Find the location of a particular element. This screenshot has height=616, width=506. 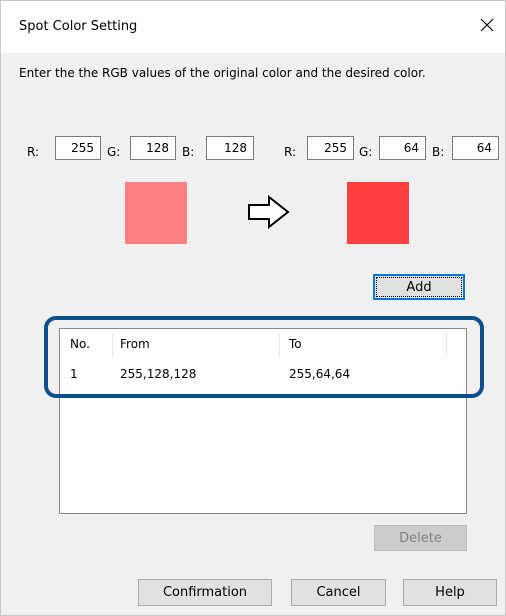

original-b-label: B: is located at coordinates (188, 152).